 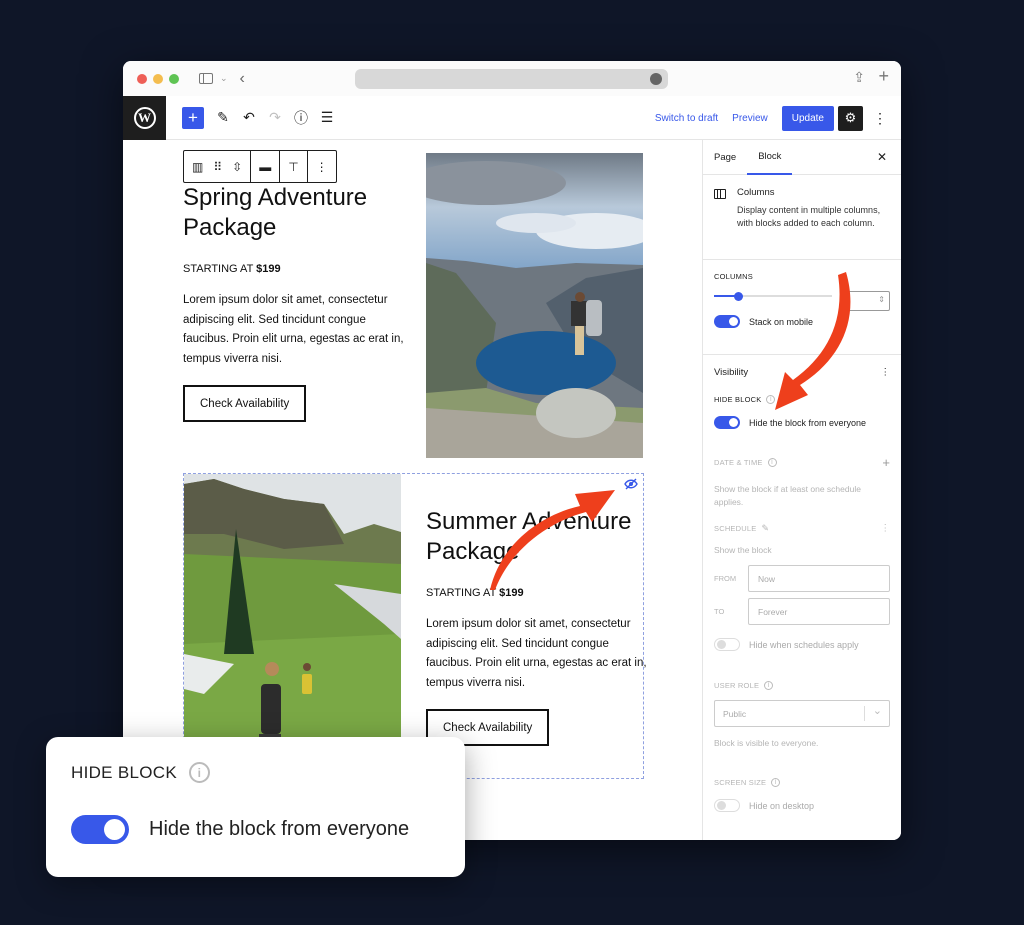 I want to click on package-heading: Summer Adventure Package, so click(x=541, y=537).